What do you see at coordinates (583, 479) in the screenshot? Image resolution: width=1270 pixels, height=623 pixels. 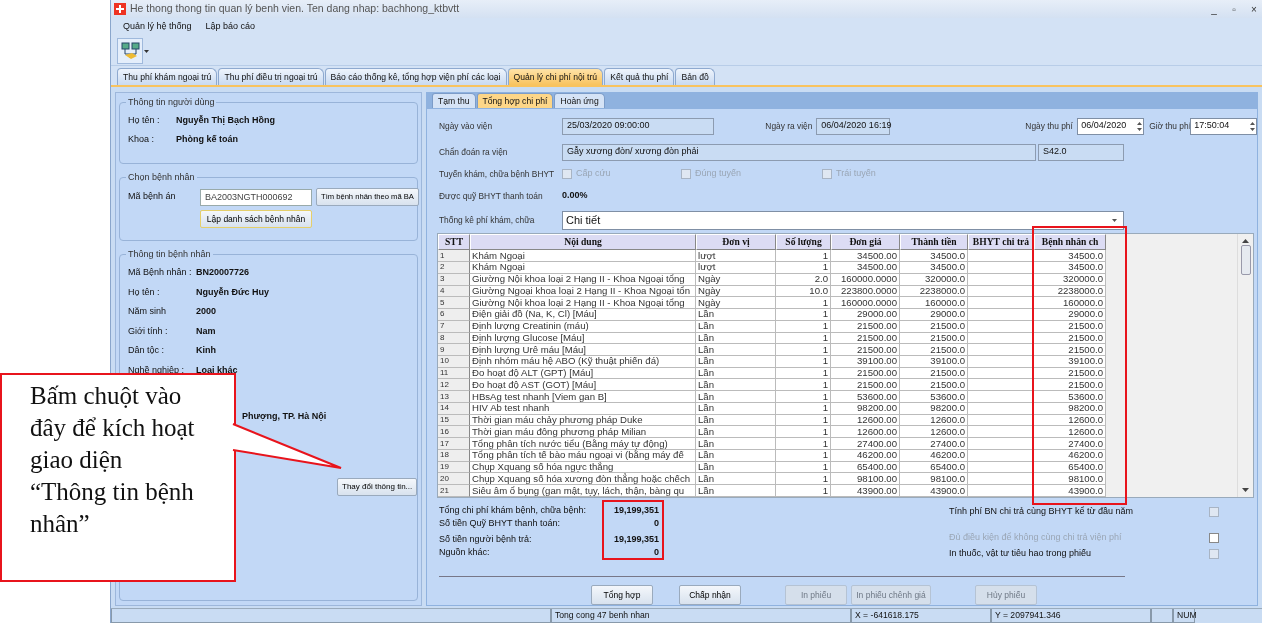 I see `table-cell: Chụp Xquang số hóa xương đòn thẳng hoặc chếch` at bounding box center [583, 479].